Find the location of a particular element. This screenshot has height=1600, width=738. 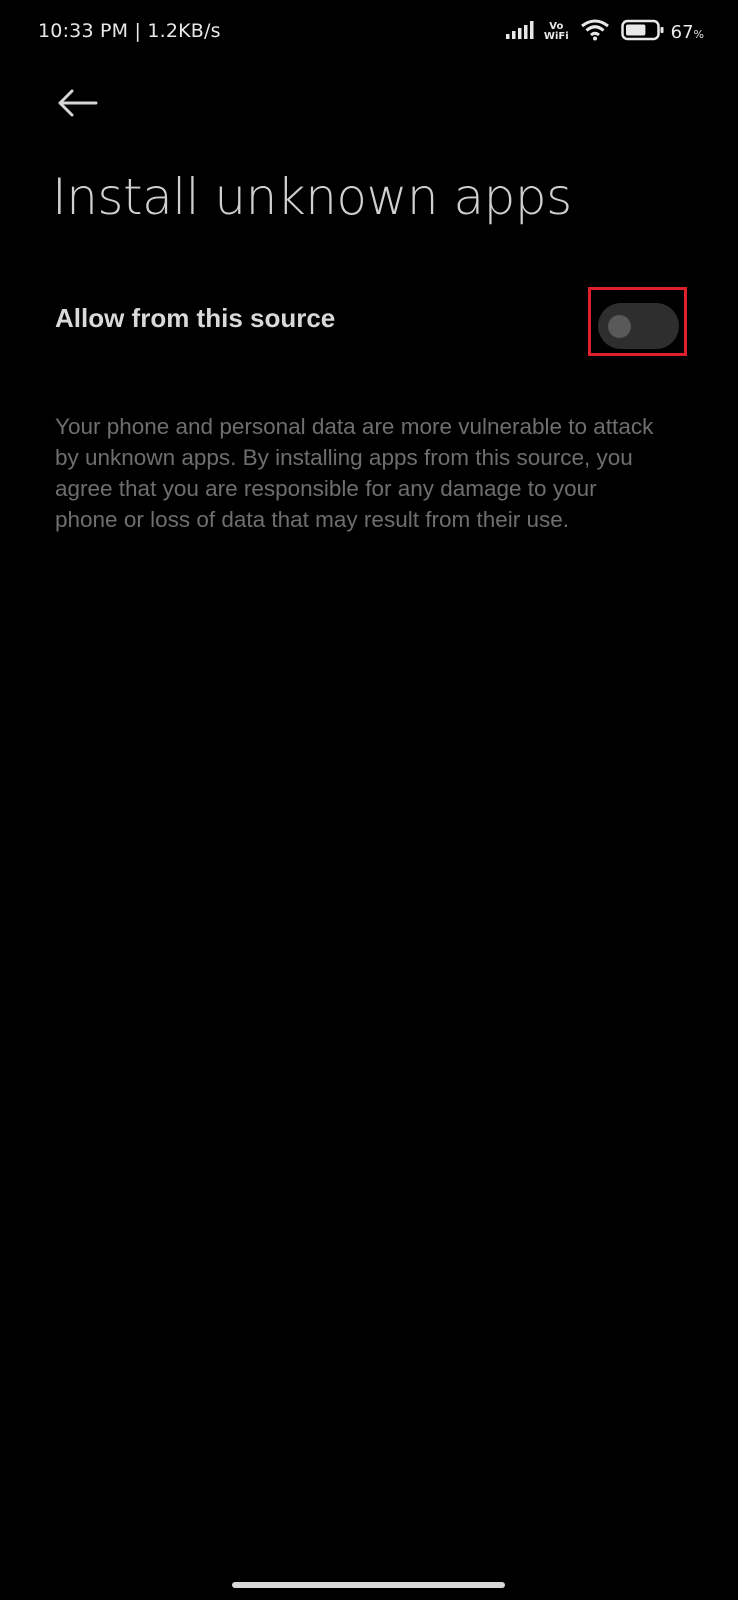

page-title: Install unknown apps is located at coordinates (312, 197).